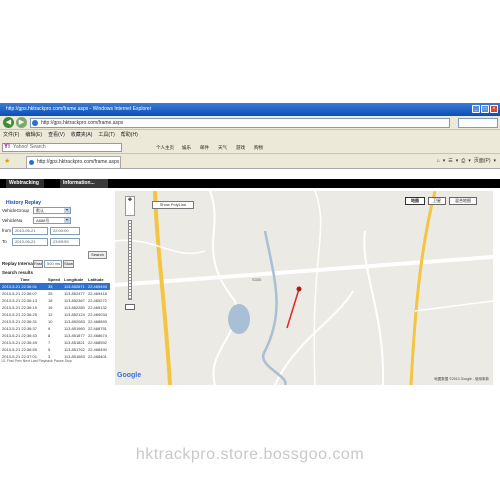 The width and height of the screenshot is (500, 500). Describe the element at coordinates (106, 135) in the screenshot. I see `menu-tools: 工具(T)` at that location.